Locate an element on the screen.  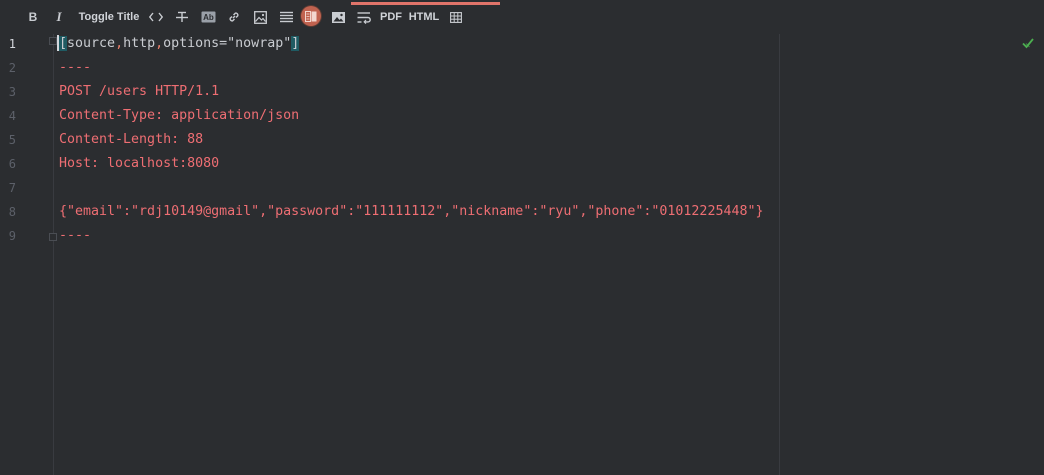
table-icon is located at coordinates (456, 17).